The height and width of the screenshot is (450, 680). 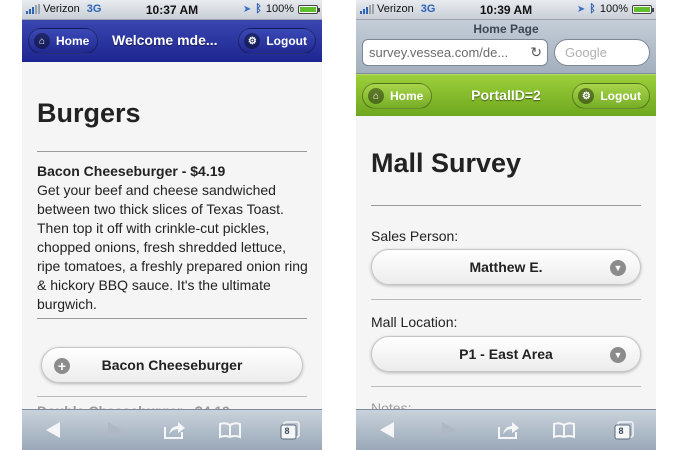 I want to click on sales-person-value: Matthew E., so click(x=506, y=267).